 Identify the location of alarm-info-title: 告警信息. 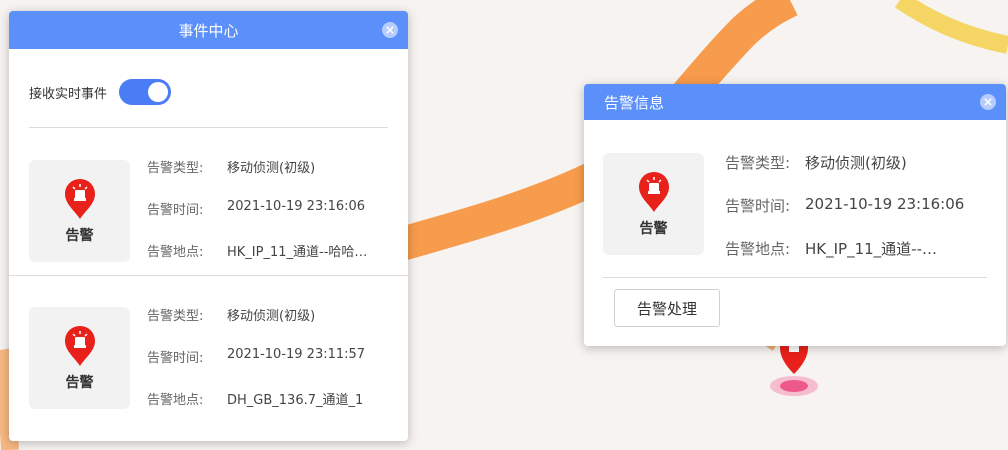
(634, 102).